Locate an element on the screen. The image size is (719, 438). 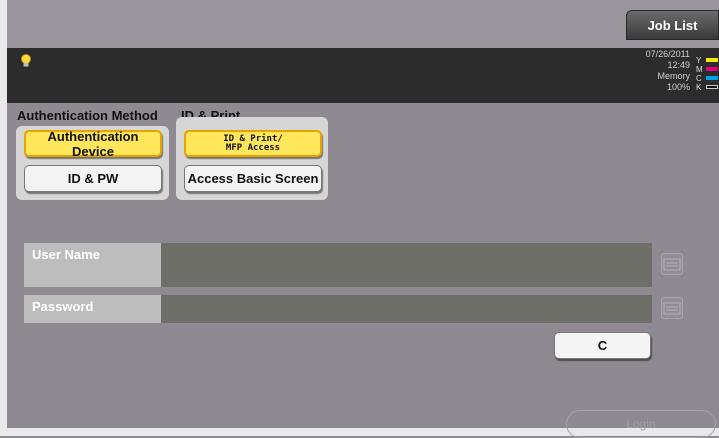
access-basic-screen-button: Access Basic Screen is located at coordinates (253, 178).